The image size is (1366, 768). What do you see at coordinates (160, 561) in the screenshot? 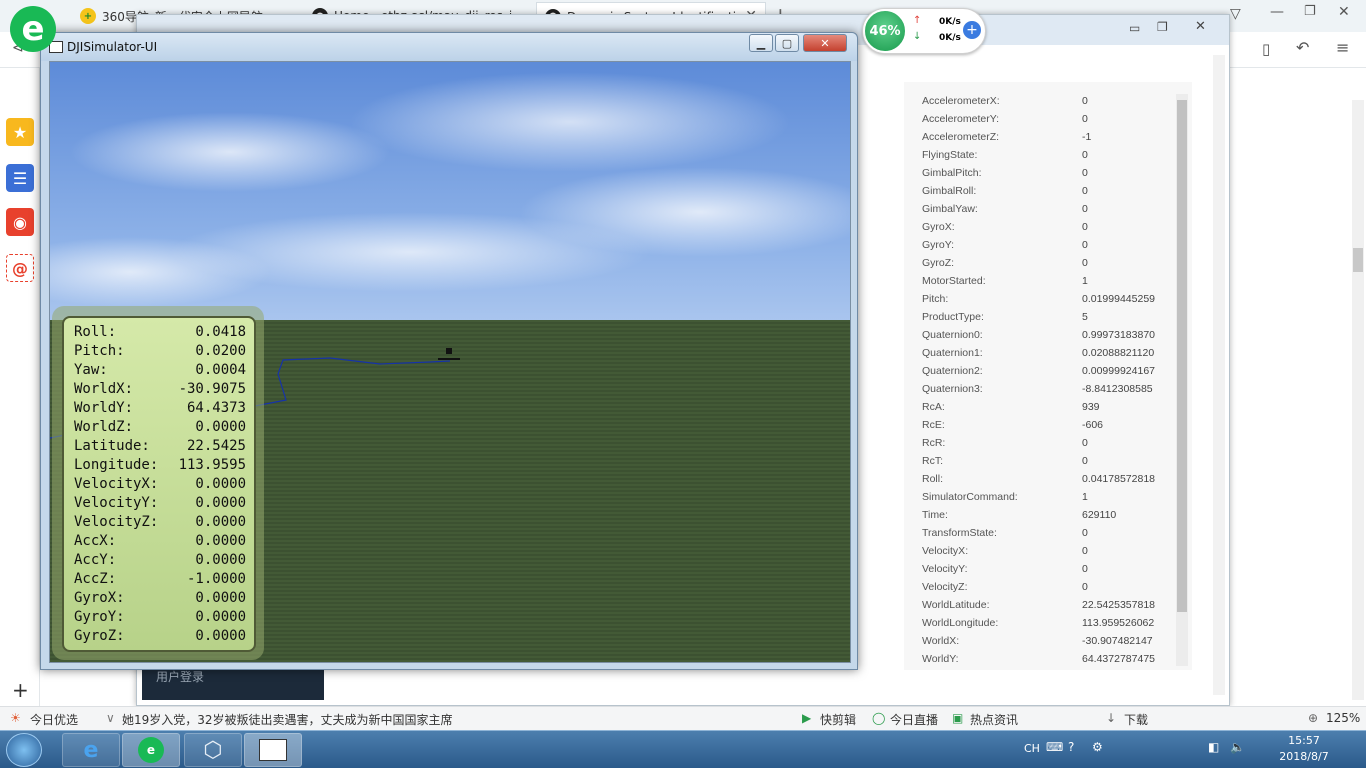
I see `hud-row: AccY: 0.0000` at bounding box center [160, 561].